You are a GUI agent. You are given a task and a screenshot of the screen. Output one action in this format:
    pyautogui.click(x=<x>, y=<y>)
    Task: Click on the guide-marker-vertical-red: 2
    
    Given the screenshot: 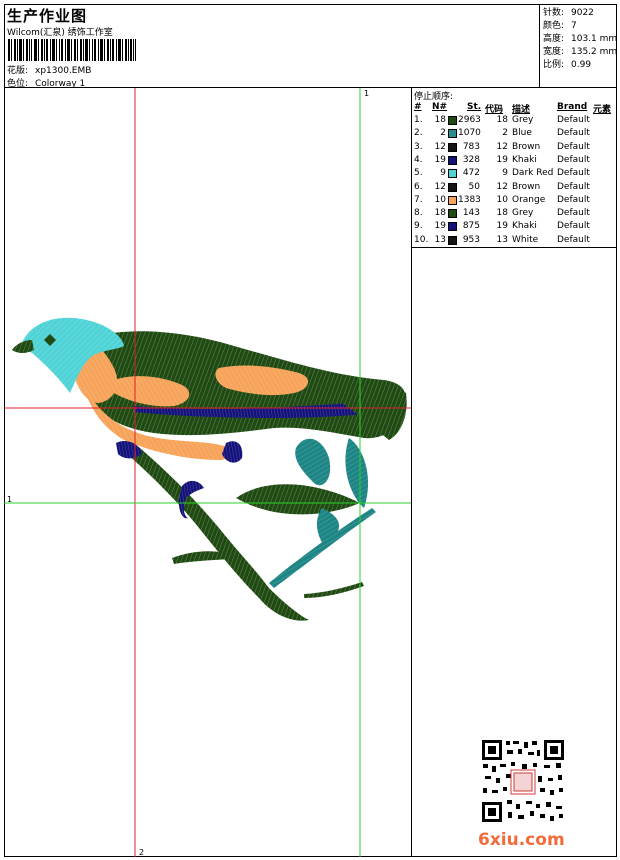 What is the action you would take?
    pyautogui.click(x=141, y=852)
    